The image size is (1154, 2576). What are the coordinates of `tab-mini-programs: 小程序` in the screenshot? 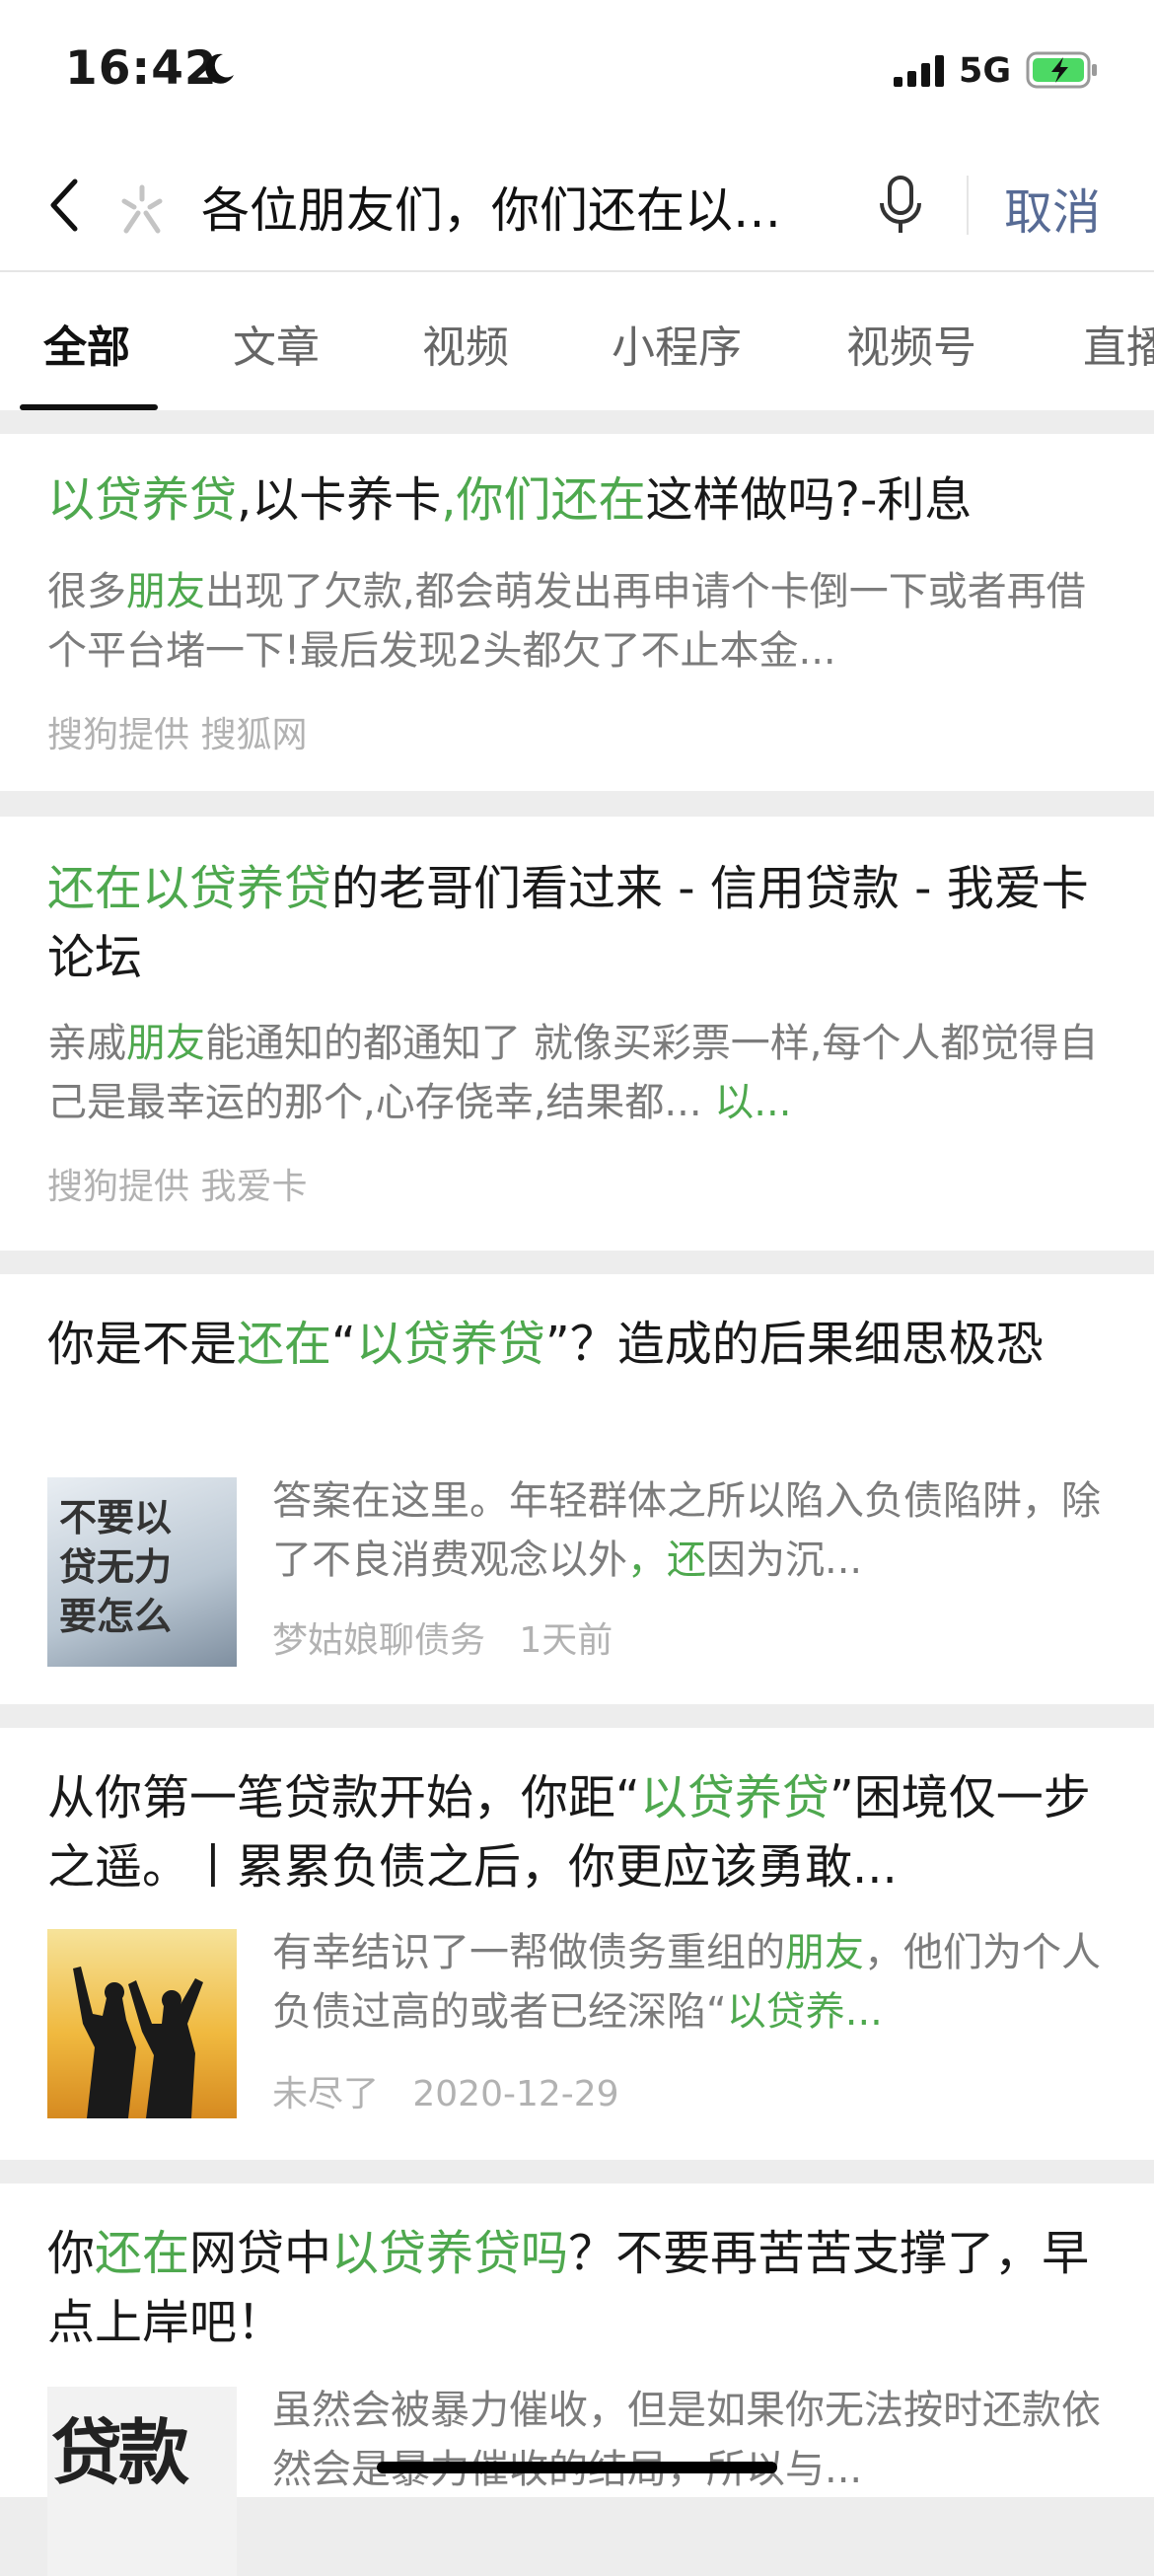 It's located at (677, 343).